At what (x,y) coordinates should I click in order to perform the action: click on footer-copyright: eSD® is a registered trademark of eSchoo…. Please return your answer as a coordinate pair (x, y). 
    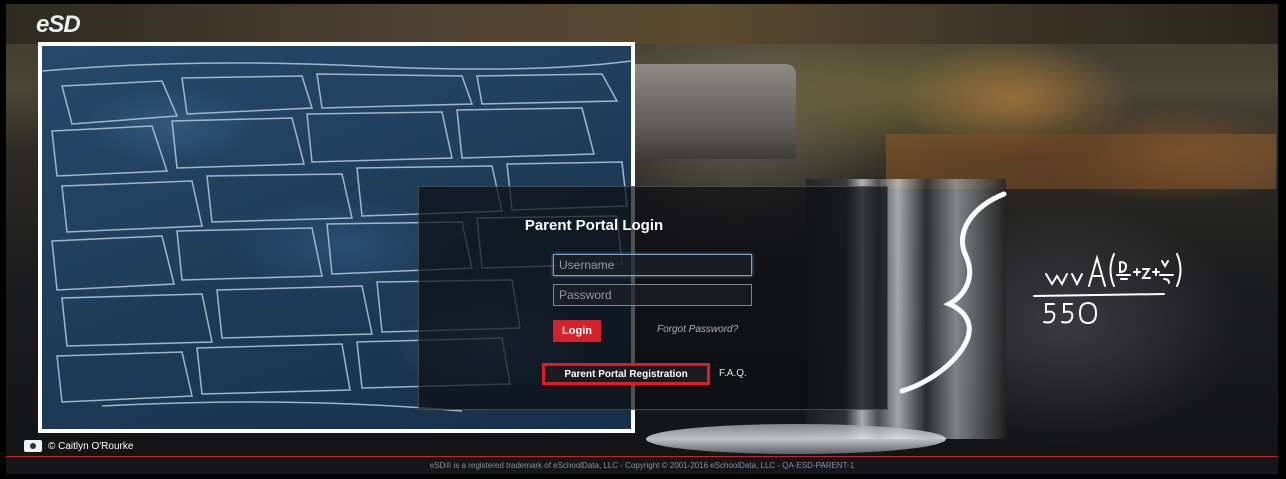
    Looking at the image, I should click on (642, 465).